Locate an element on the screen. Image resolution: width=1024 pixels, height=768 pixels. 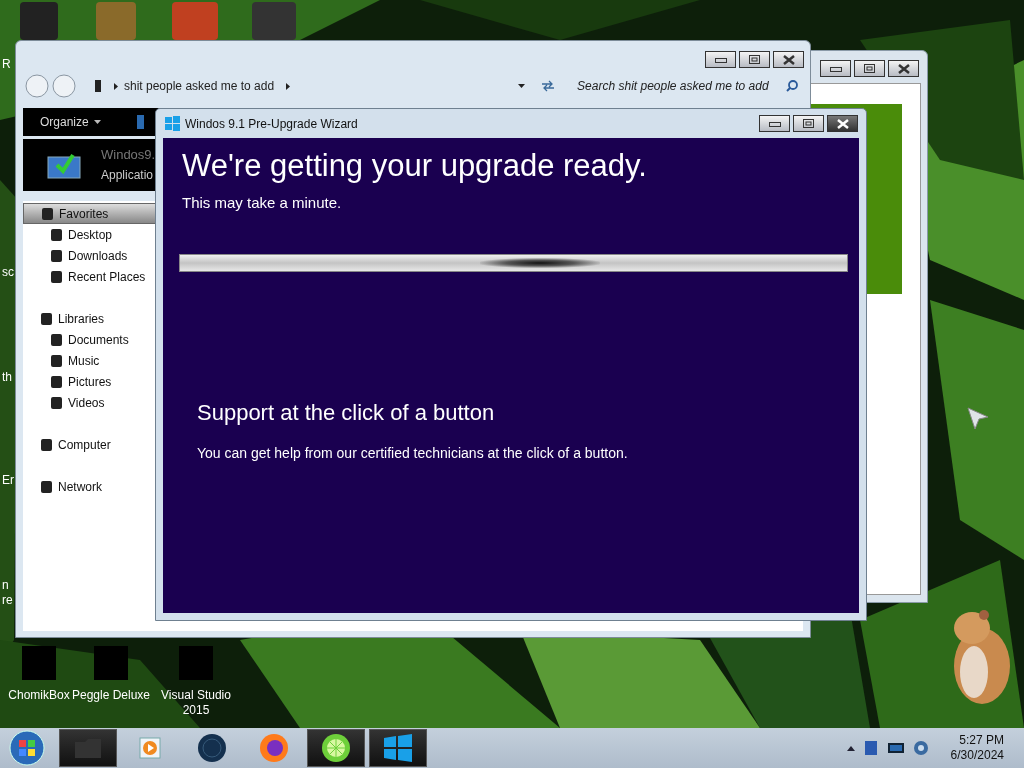
start-button is located at coordinates (27, 748).